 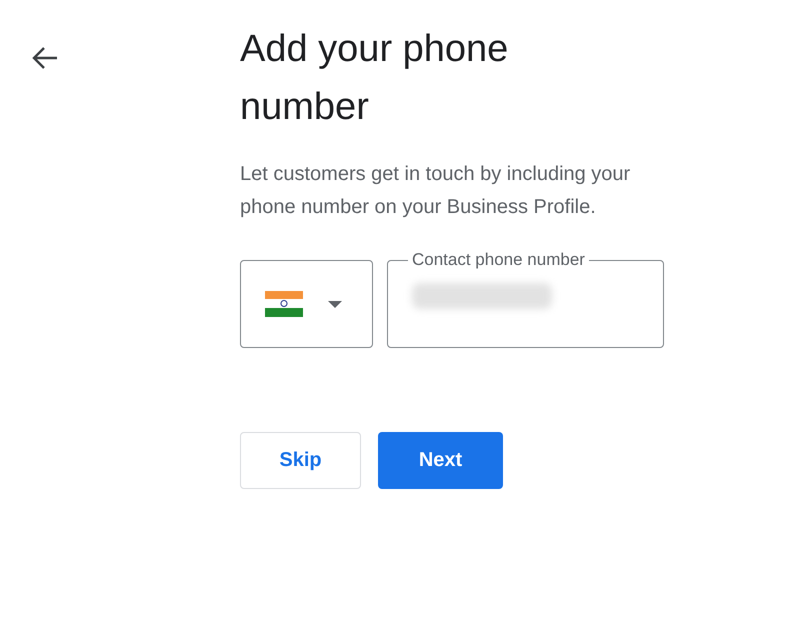 What do you see at coordinates (440, 460) in the screenshot?
I see `next-button: Next` at bounding box center [440, 460].